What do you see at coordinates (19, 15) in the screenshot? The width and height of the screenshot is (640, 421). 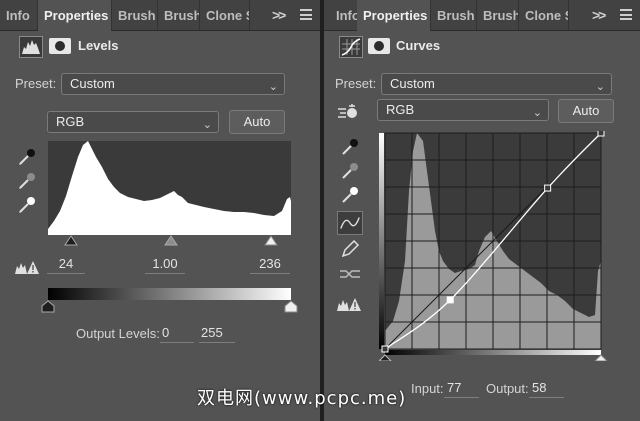 I see `tab-info: Info` at bounding box center [19, 15].